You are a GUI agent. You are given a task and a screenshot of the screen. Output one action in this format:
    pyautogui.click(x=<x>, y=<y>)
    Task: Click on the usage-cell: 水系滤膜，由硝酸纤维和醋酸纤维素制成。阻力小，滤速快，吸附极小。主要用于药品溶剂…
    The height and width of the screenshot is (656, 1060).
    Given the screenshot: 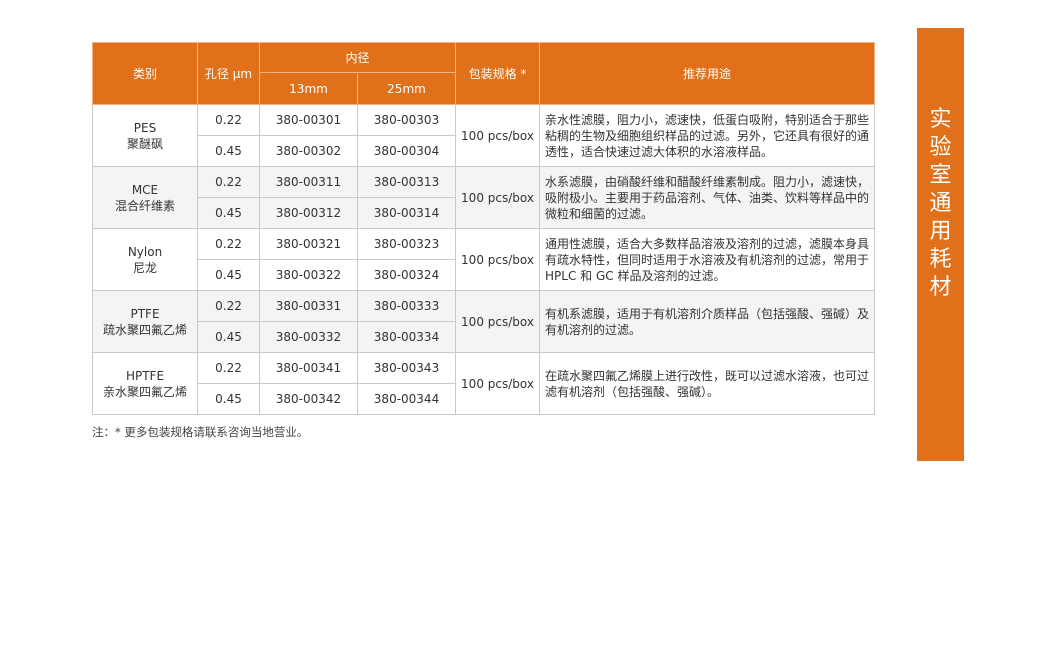 What is the action you would take?
    pyautogui.click(x=707, y=197)
    